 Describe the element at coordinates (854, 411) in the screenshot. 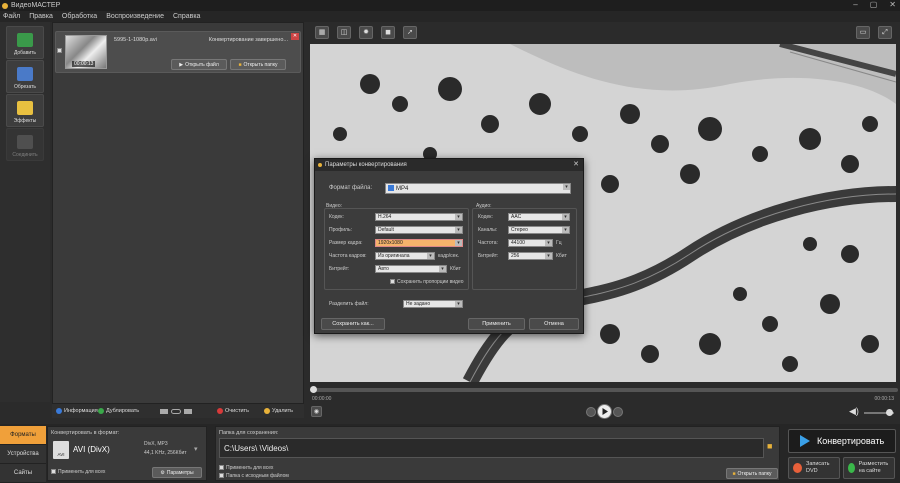

I see `volume-icon: ◀)` at that location.